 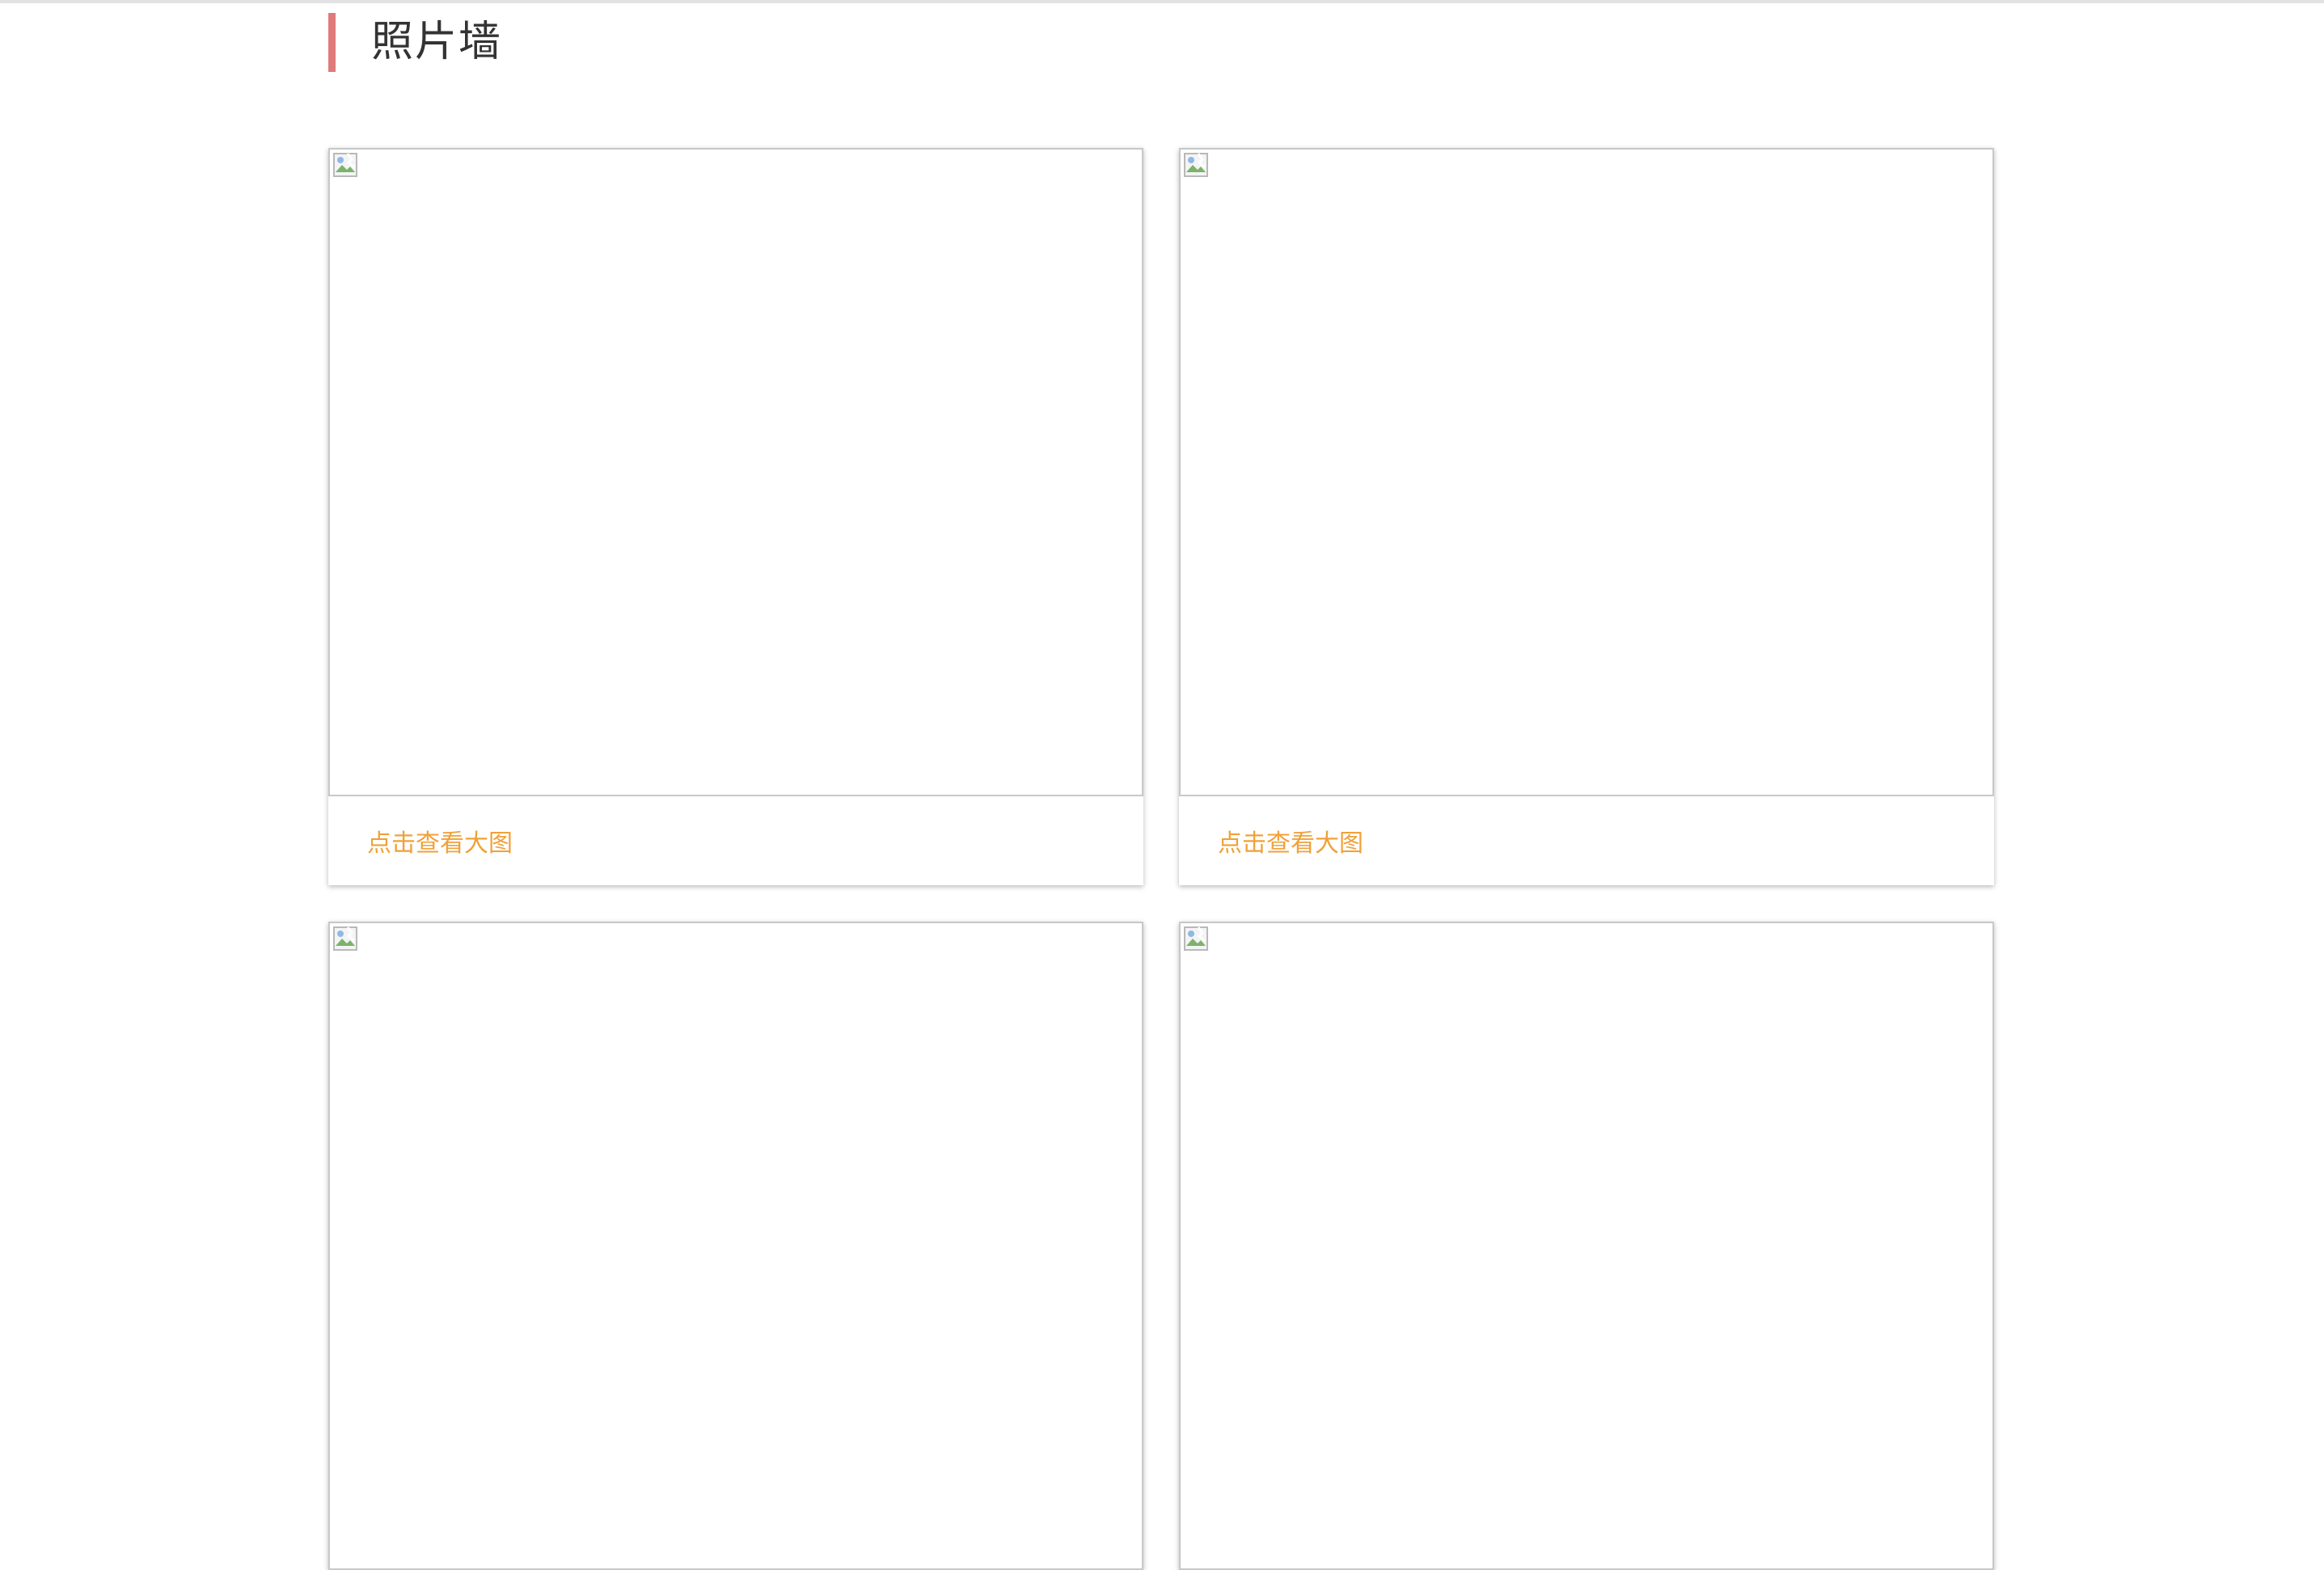 I want to click on top-divider, so click(x=1162, y=1).